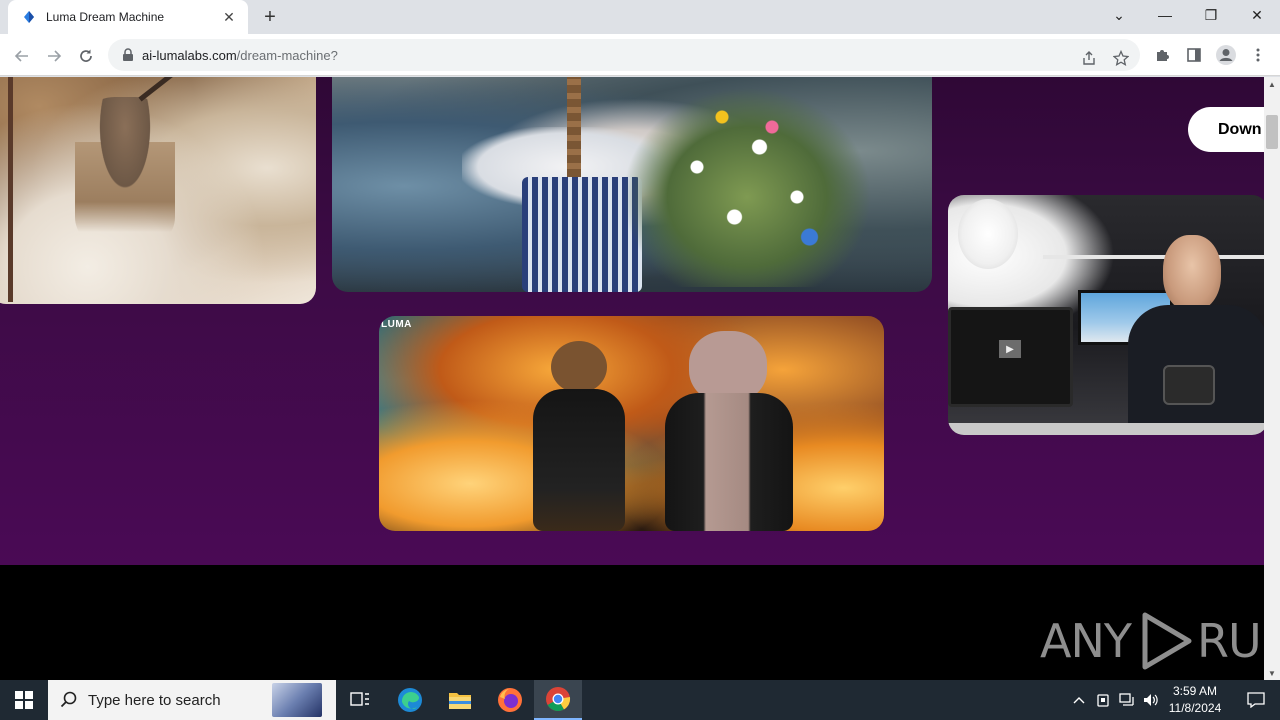 This screenshot has height=720, width=1280. I want to click on extensions-puzzle-icon, so click(1162, 55).